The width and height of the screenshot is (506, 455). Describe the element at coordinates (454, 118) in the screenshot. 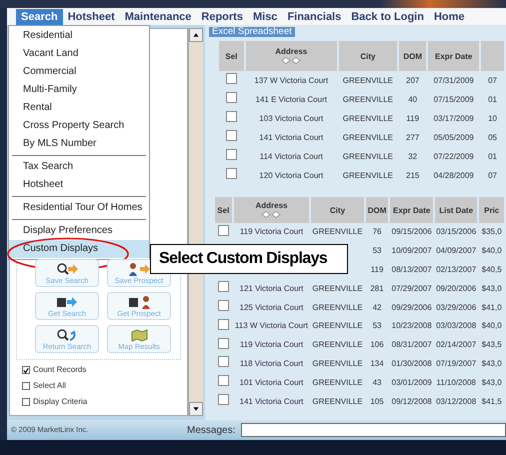

I see `table-cell: 03/17/2009` at that location.